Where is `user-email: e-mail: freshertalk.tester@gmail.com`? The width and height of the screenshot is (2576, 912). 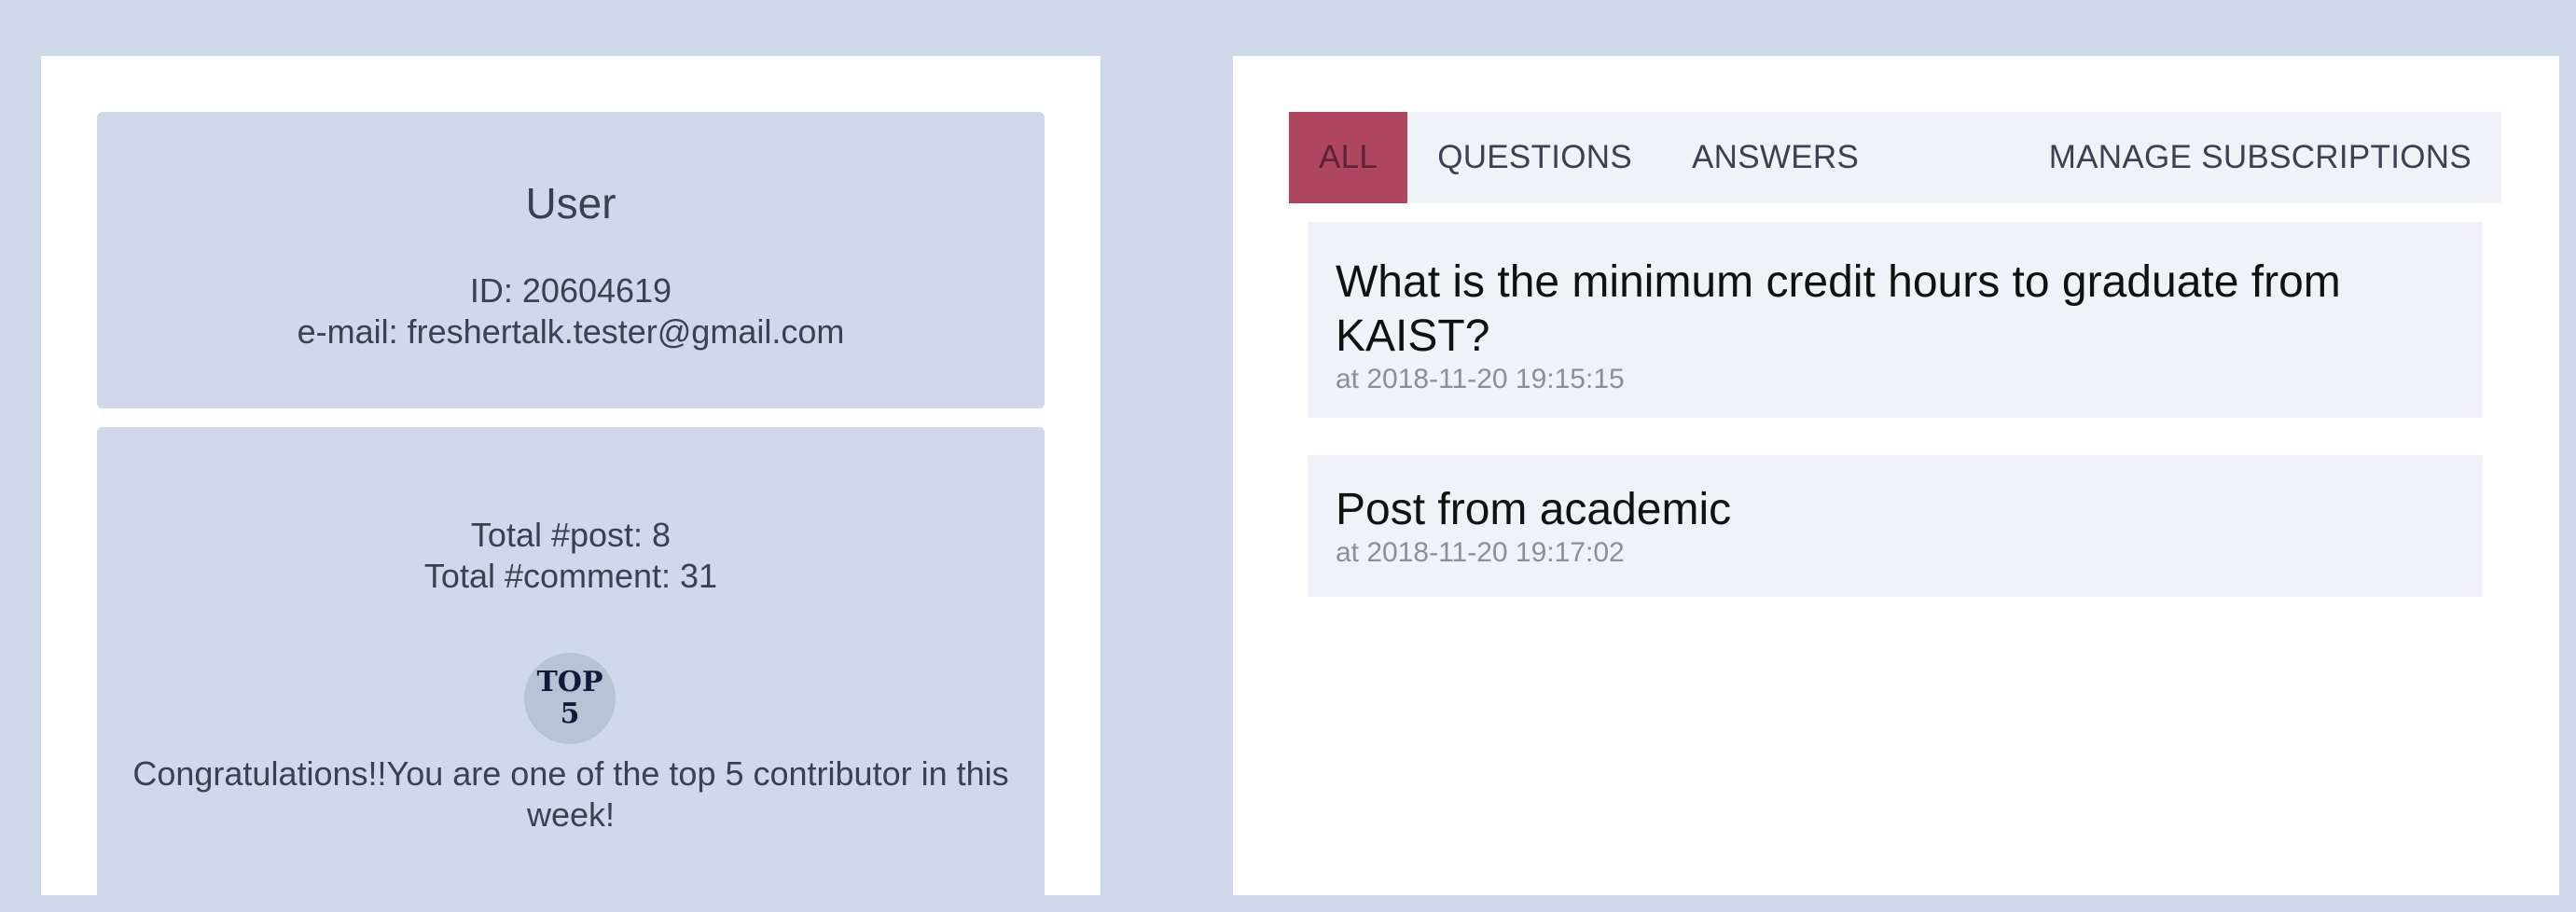
user-email: e-mail: freshertalk.tester@gmail.com is located at coordinates (571, 331).